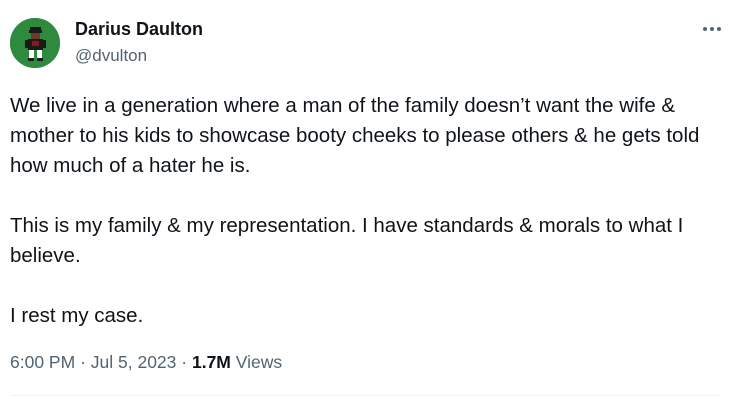 This screenshot has height=405, width=747. I want to click on divider, so click(365, 395).